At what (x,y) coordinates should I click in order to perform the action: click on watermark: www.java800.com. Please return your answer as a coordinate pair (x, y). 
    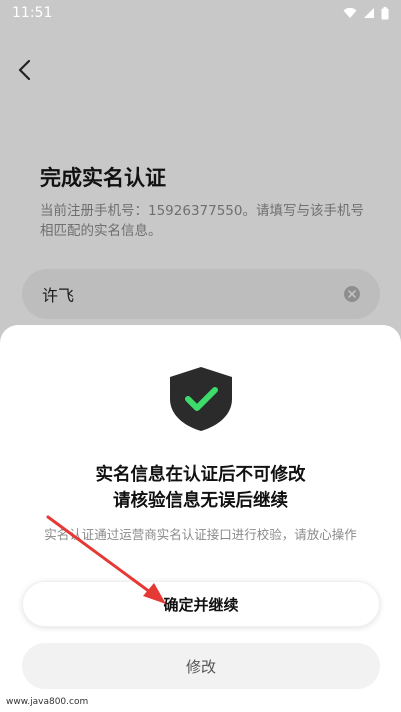
    Looking at the image, I should click on (47, 702).